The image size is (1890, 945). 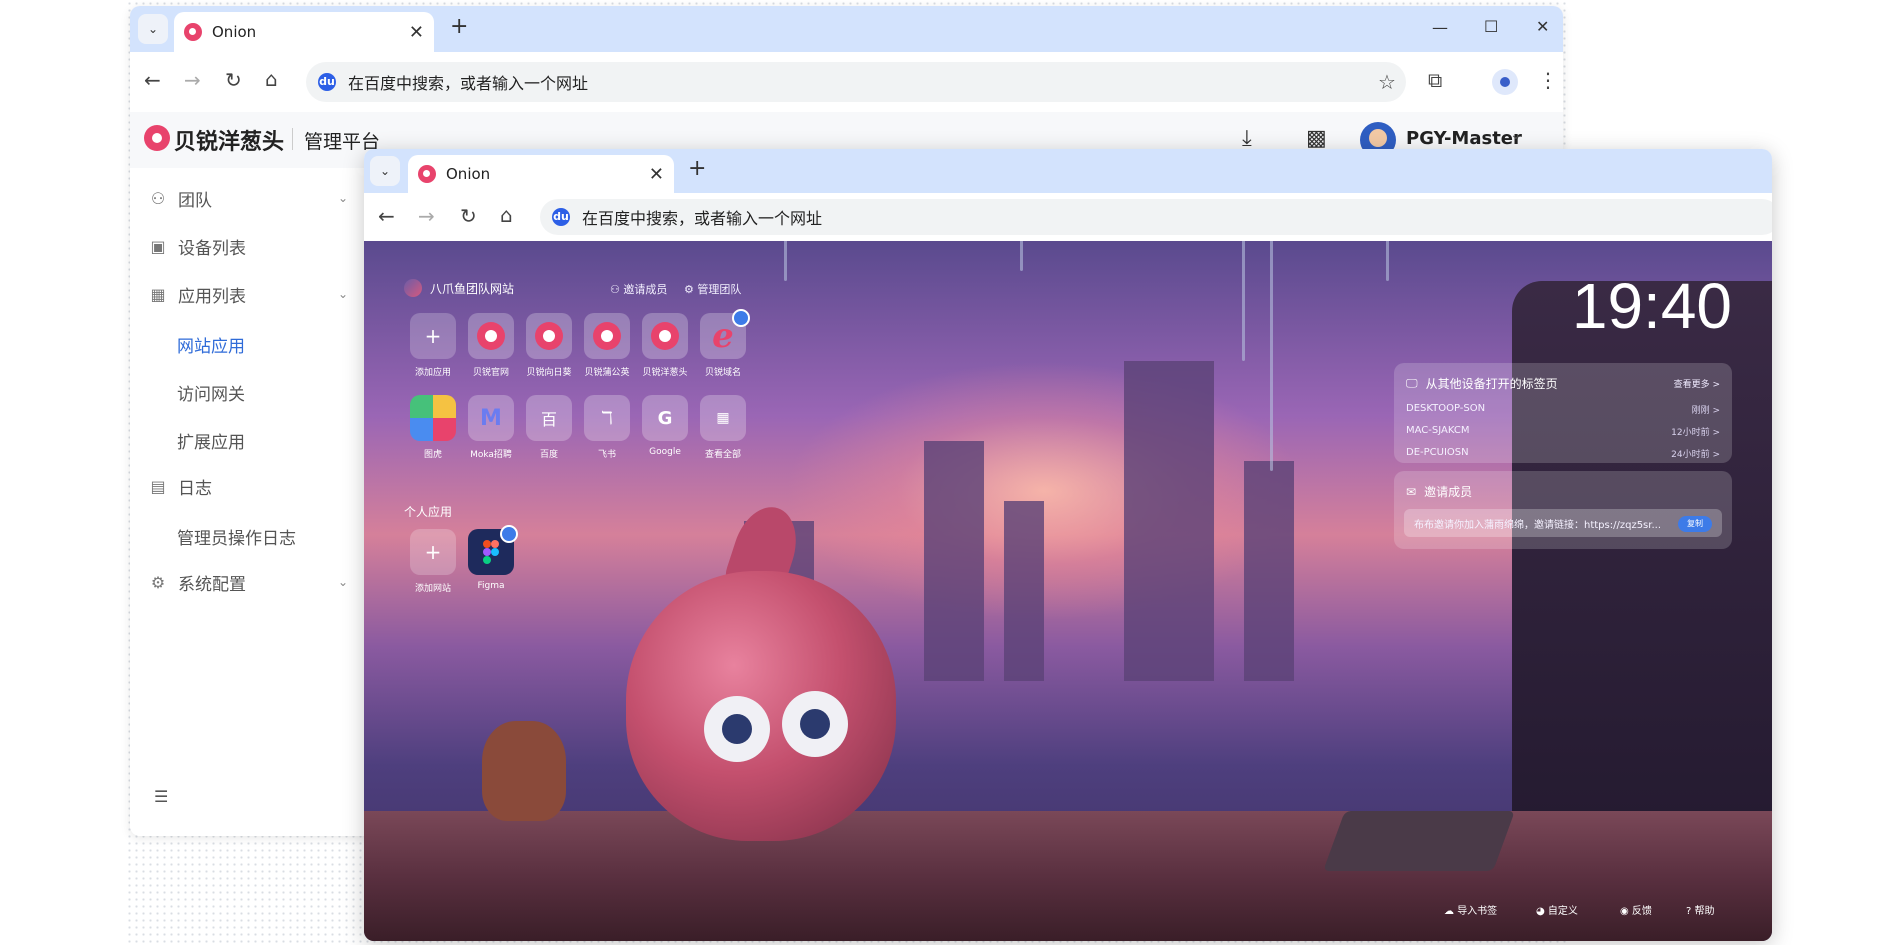 What do you see at coordinates (1491, 26) in the screenshot?
I see `maximize-button: ☐` at bounding box center [1491, 26].